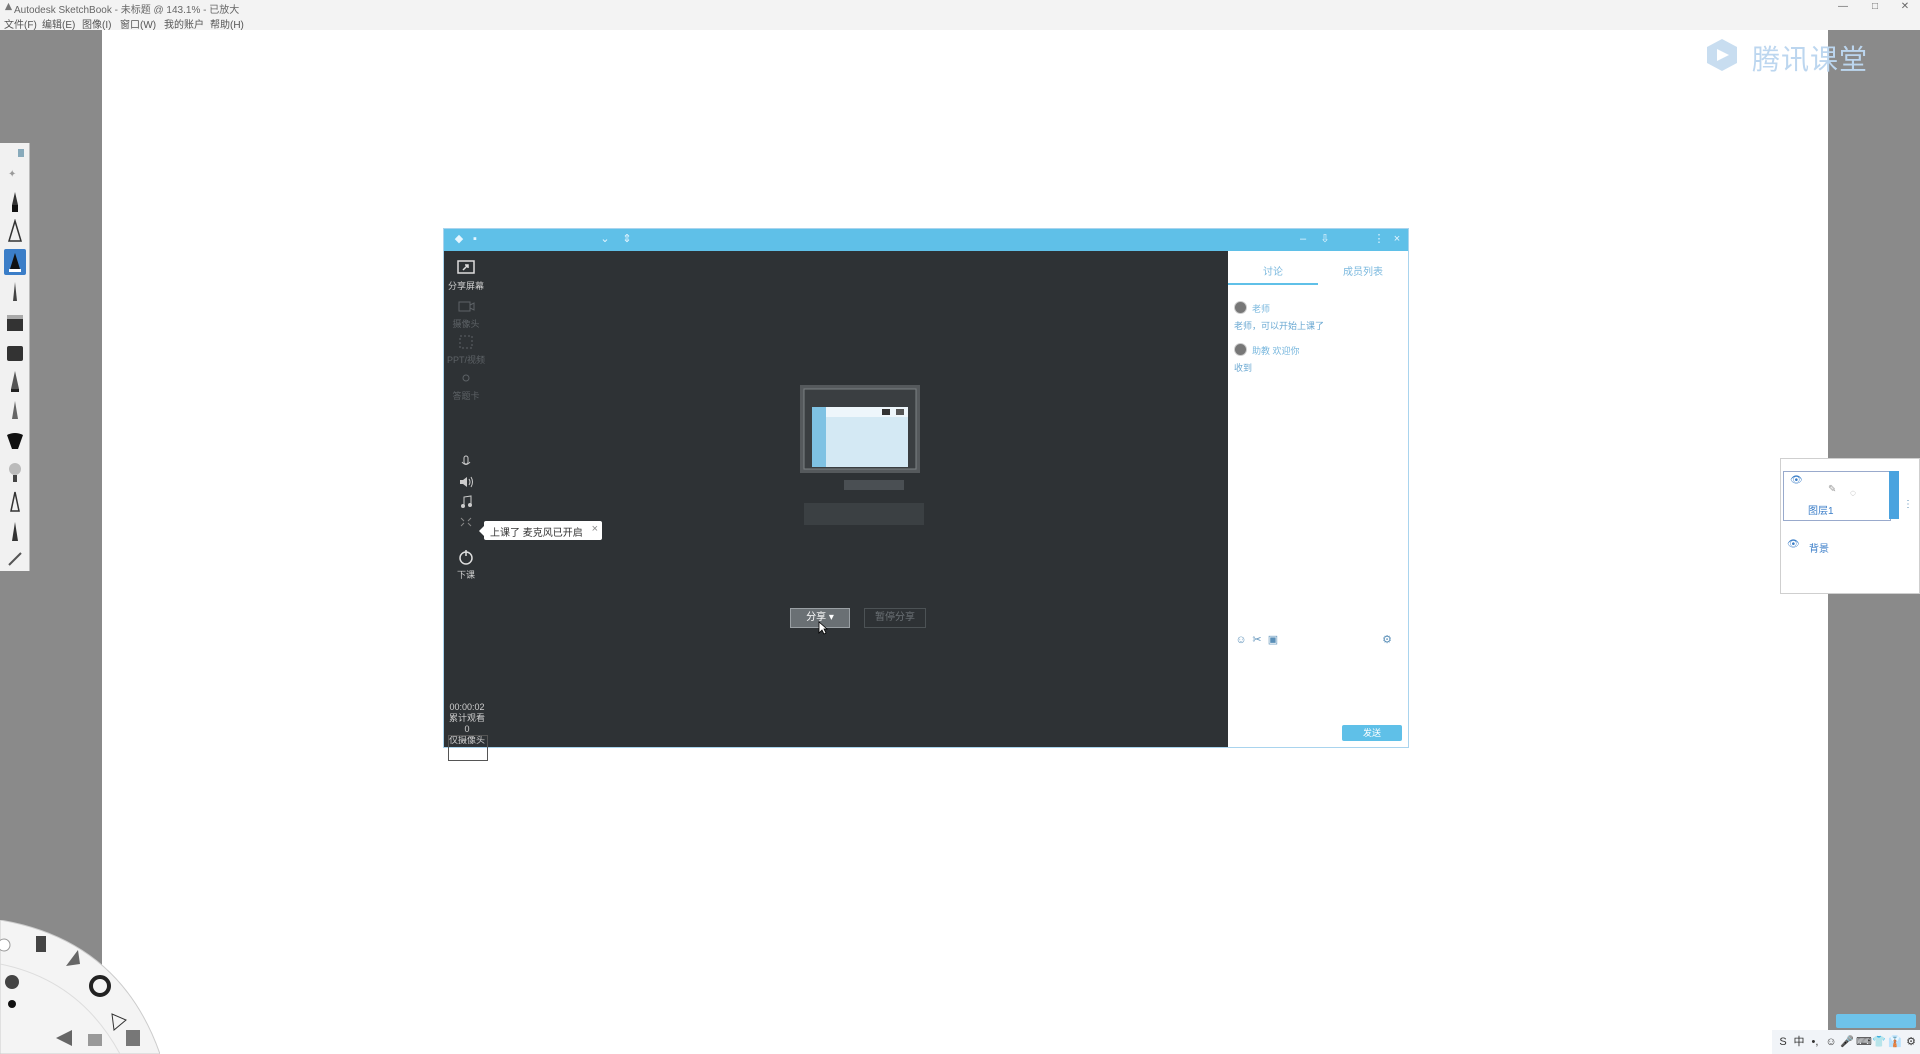 This screenshot has height=1054, width=1920. I want to click on canvas-icon, so click(133, 1038).